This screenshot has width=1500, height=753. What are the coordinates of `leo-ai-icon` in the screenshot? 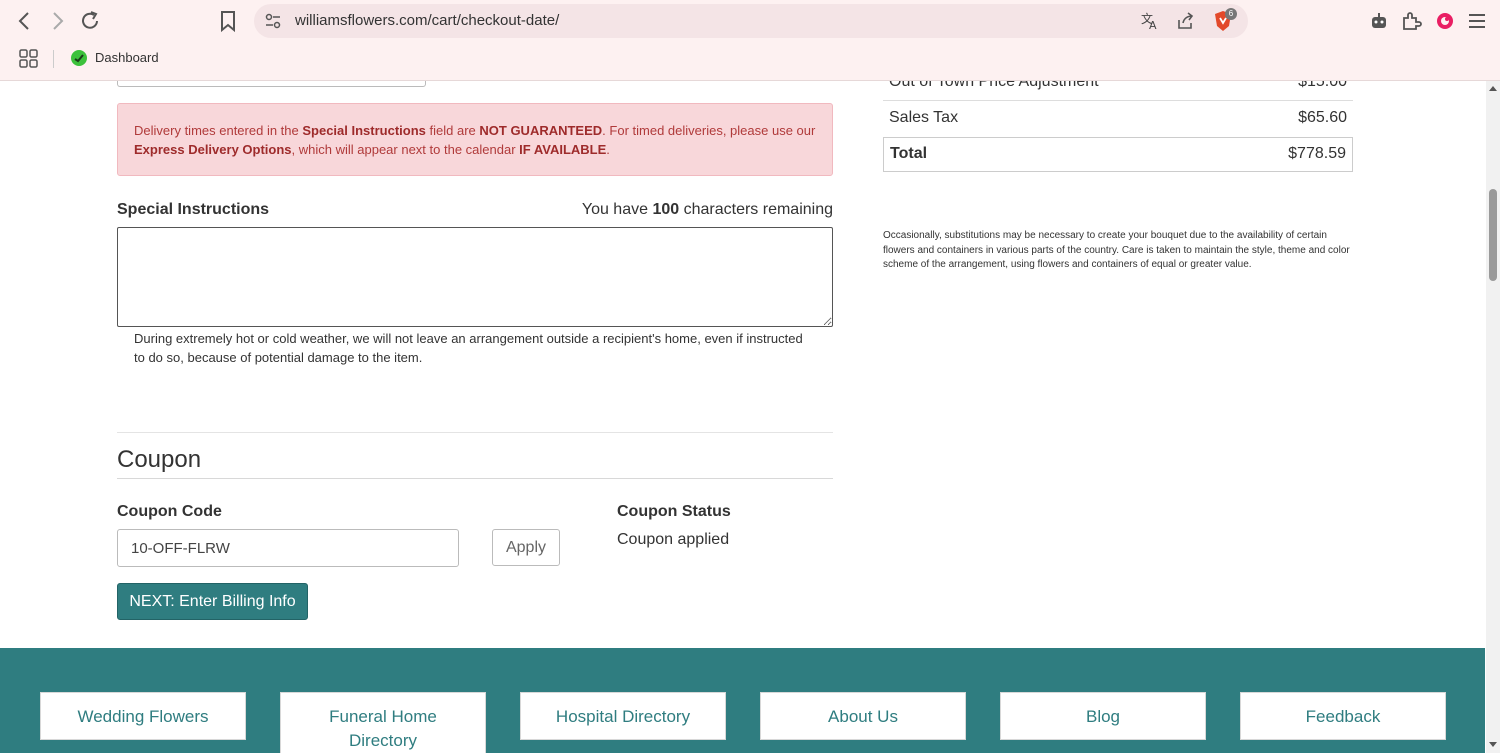 It's located at (1379, 21).